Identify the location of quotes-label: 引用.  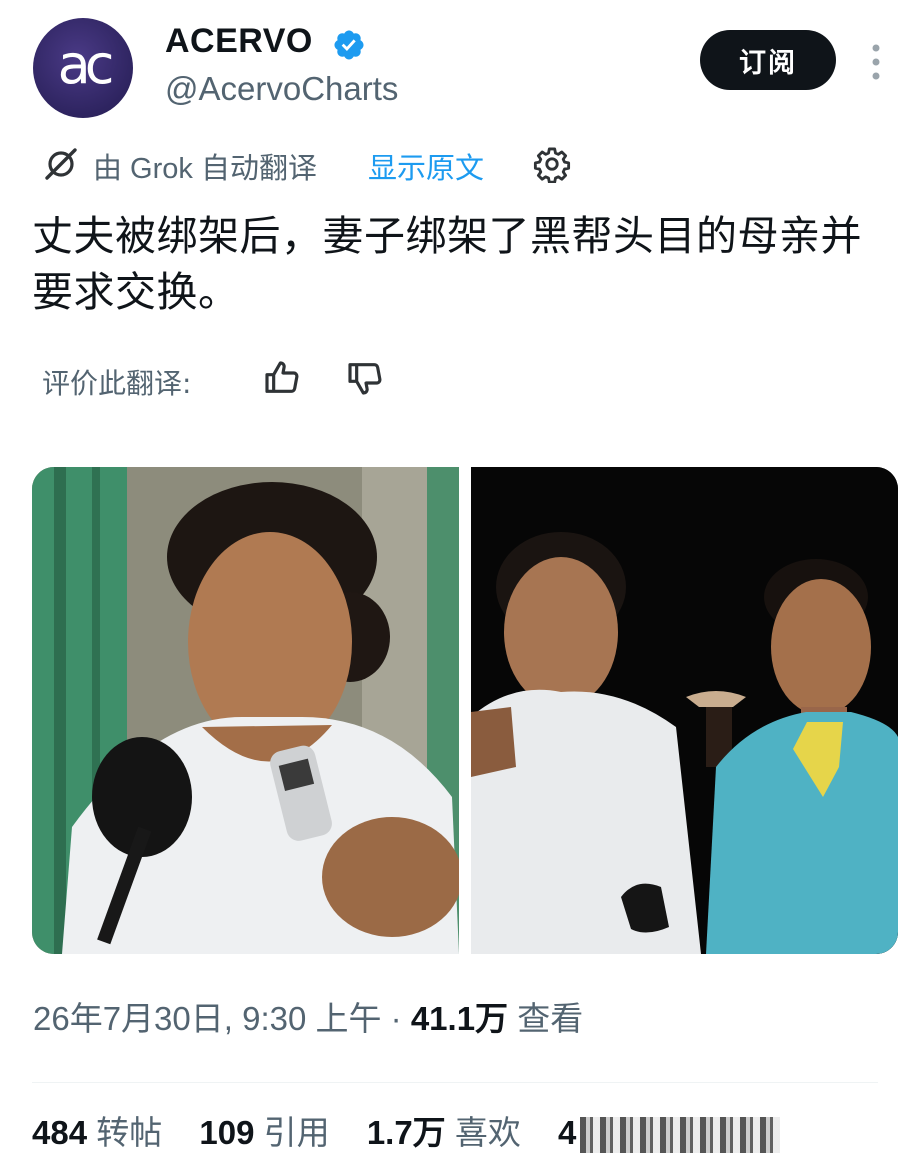
(292, 1132).